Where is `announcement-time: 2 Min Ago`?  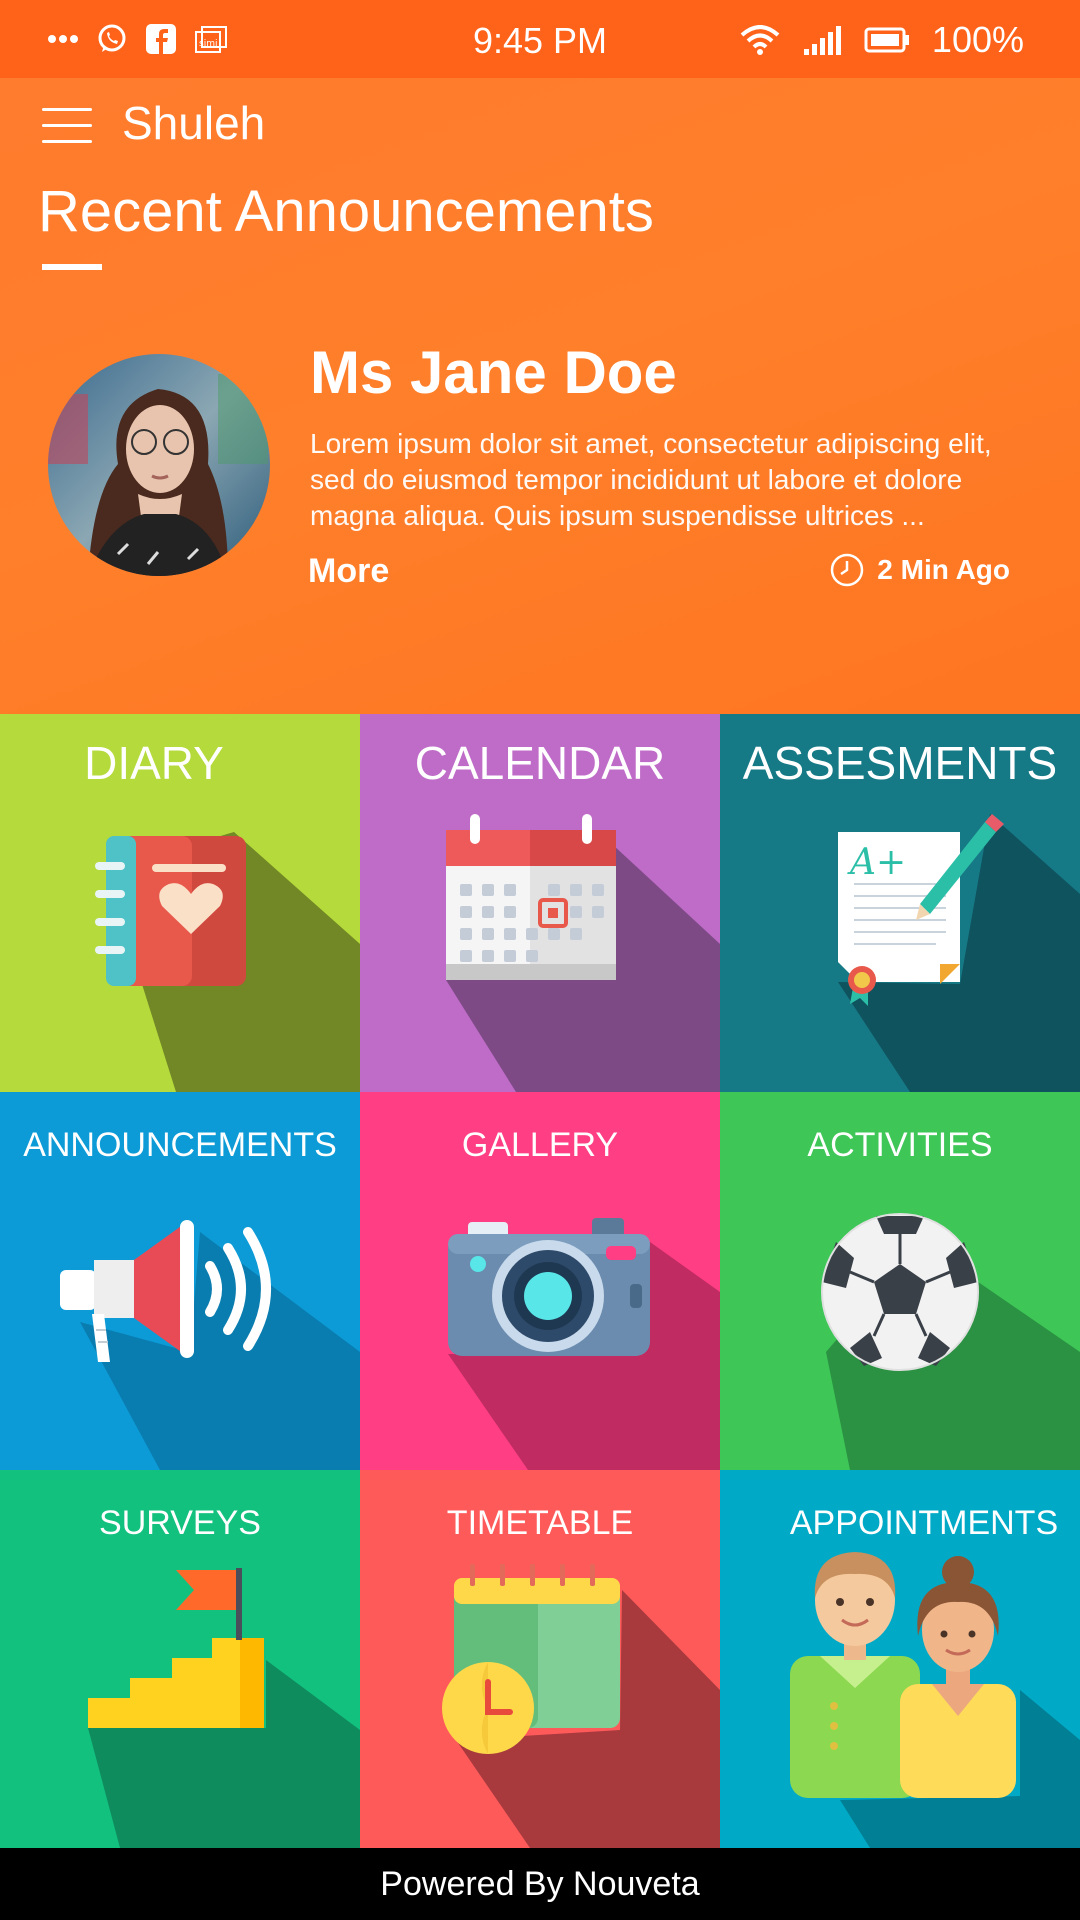
announcement-time: 2 Min Ago is located at coordinates (919, 570).